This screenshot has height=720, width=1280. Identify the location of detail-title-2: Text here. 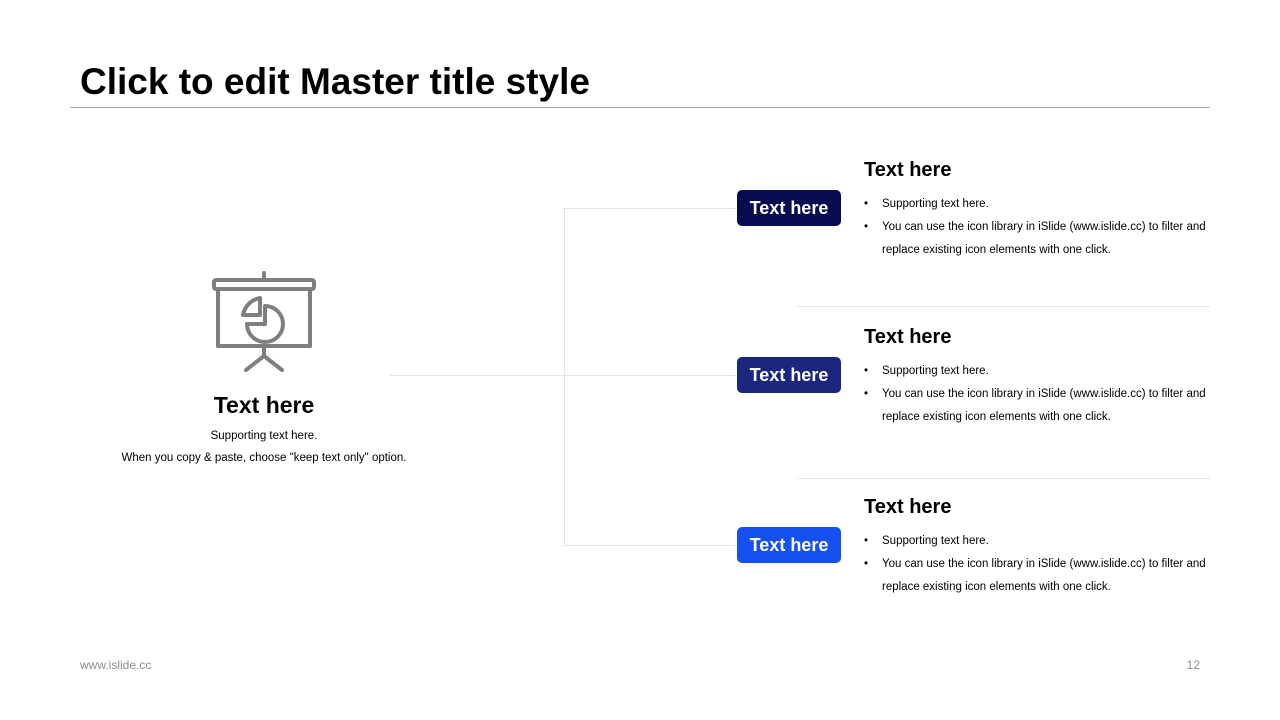
(908, 337).